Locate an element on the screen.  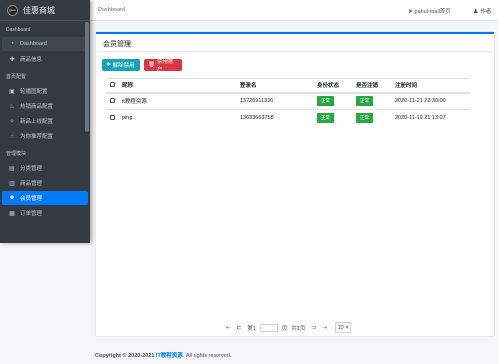
first-page-icon: ⇤ is located at coordinates (228, 328).